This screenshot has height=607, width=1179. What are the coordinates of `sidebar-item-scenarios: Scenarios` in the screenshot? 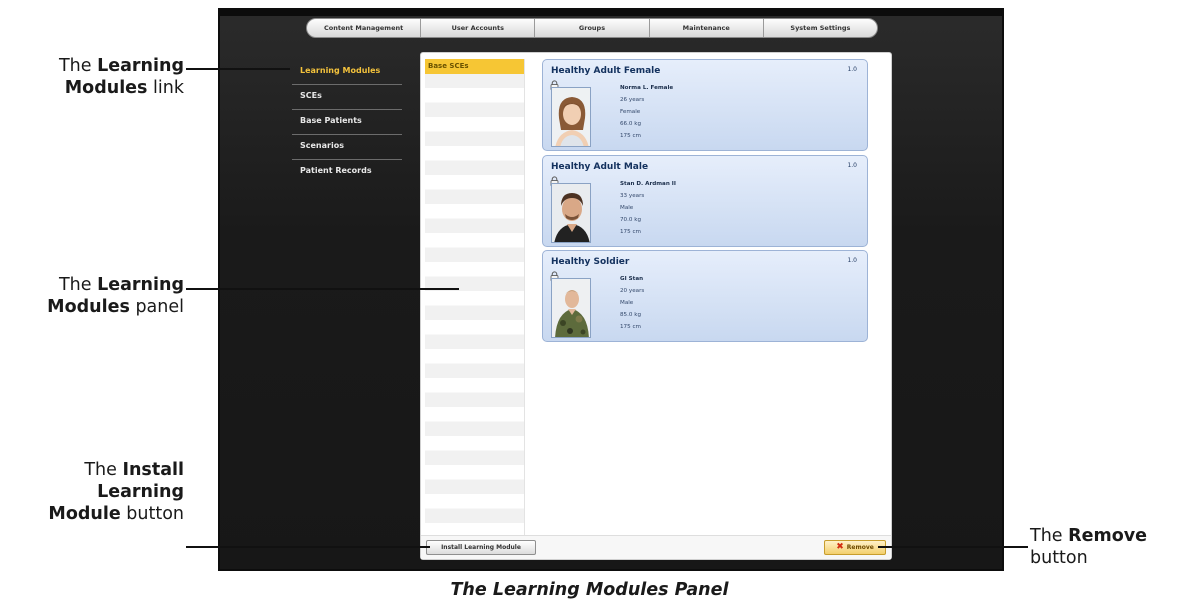 It's located at (347, 147).